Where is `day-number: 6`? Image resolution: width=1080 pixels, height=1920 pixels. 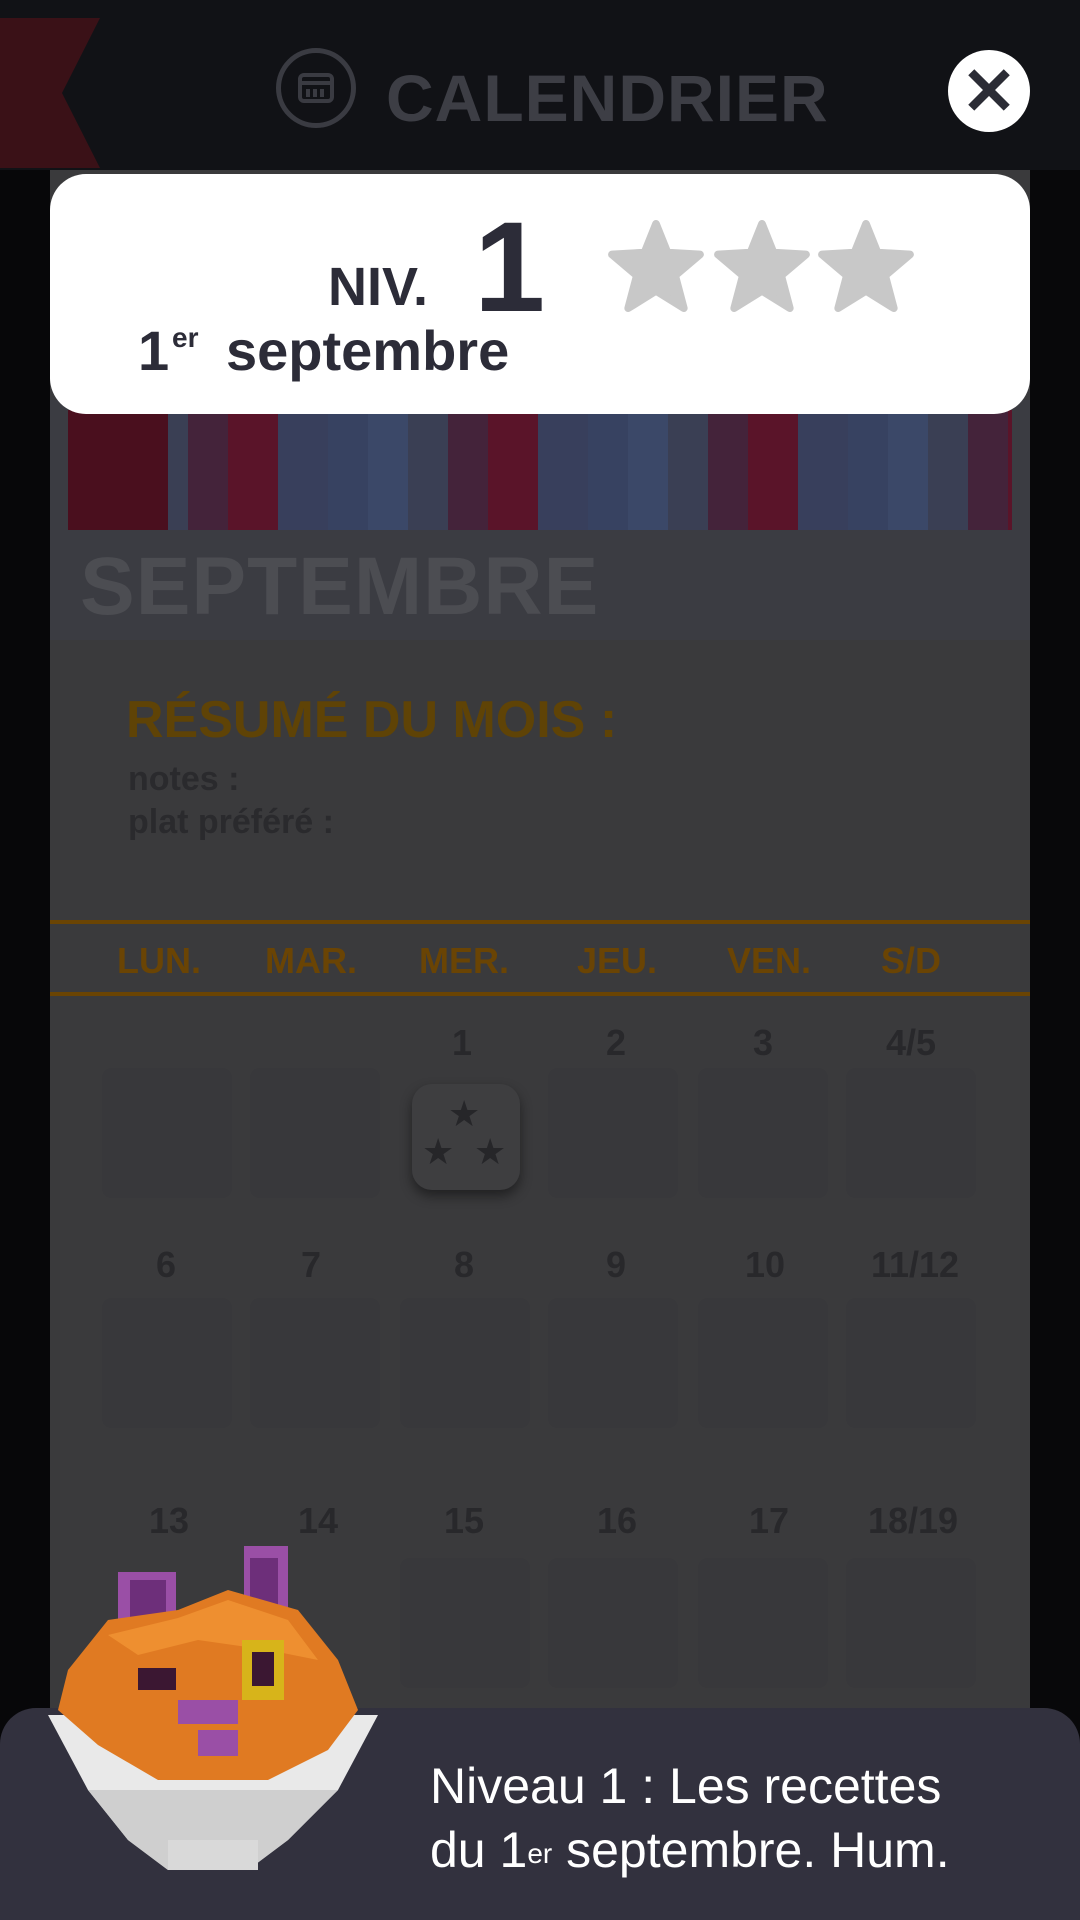
day-number: 6 is located at coordinates (166, 1264).